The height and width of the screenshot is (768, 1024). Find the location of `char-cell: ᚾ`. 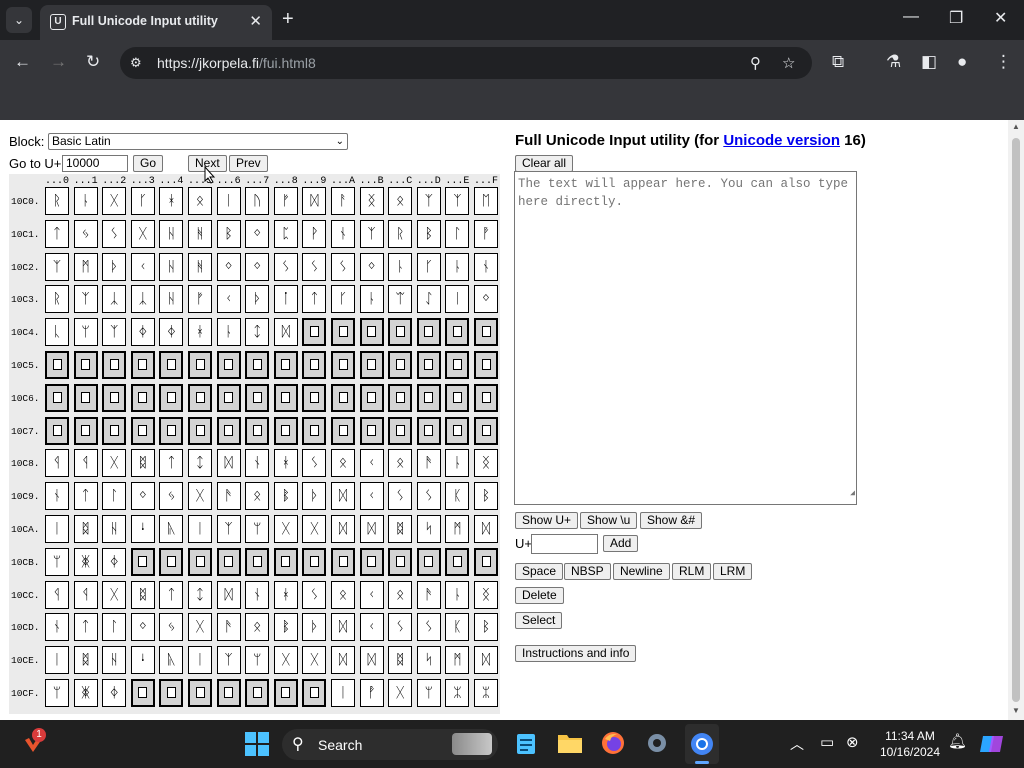

char-cell: ᚾ is located at coordinates (57, 496).